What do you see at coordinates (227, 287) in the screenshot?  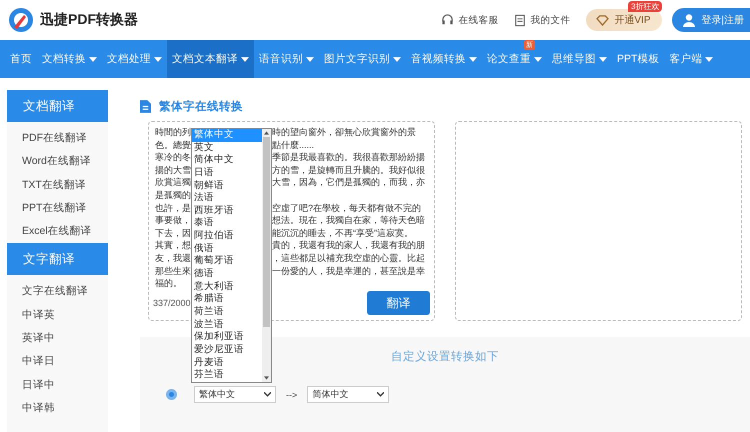 I see `language-option: 意大利语` at bounding box center [227, 287].